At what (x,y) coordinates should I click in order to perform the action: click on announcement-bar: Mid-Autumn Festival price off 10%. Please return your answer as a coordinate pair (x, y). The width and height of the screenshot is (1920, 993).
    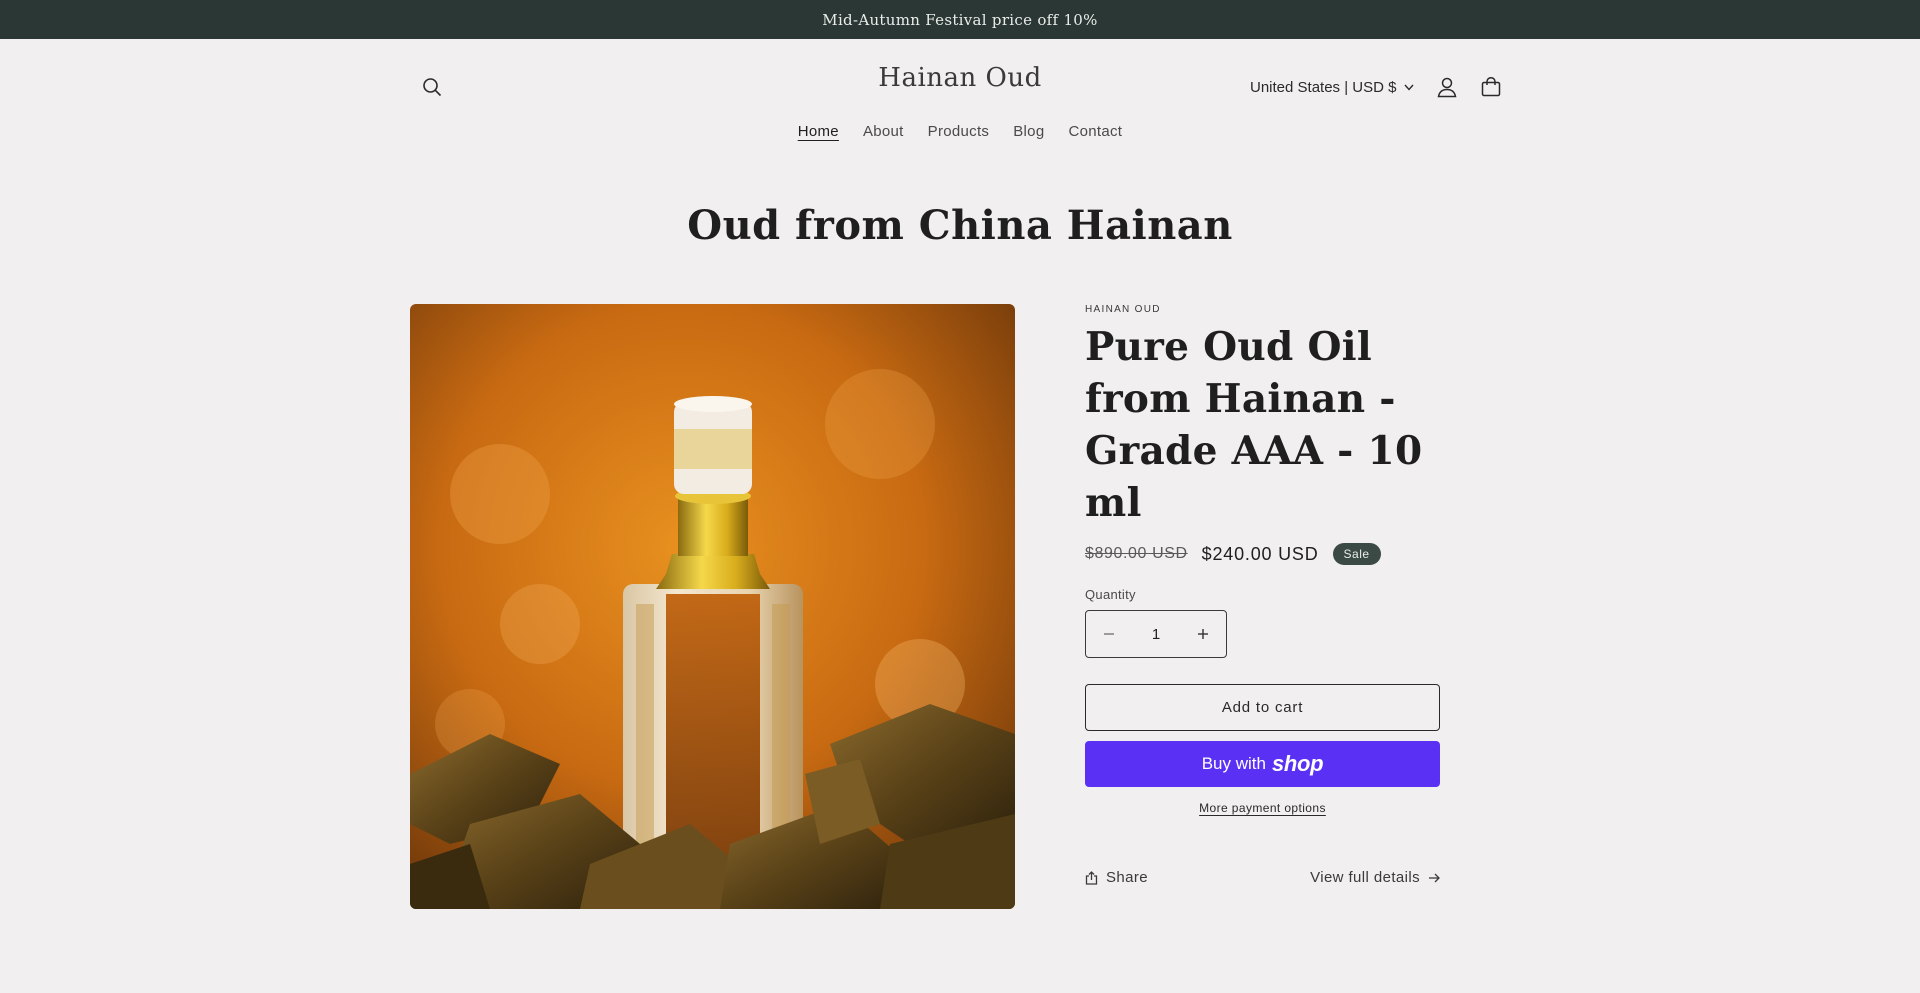
    Looking at the image, I should click on (960, 19).